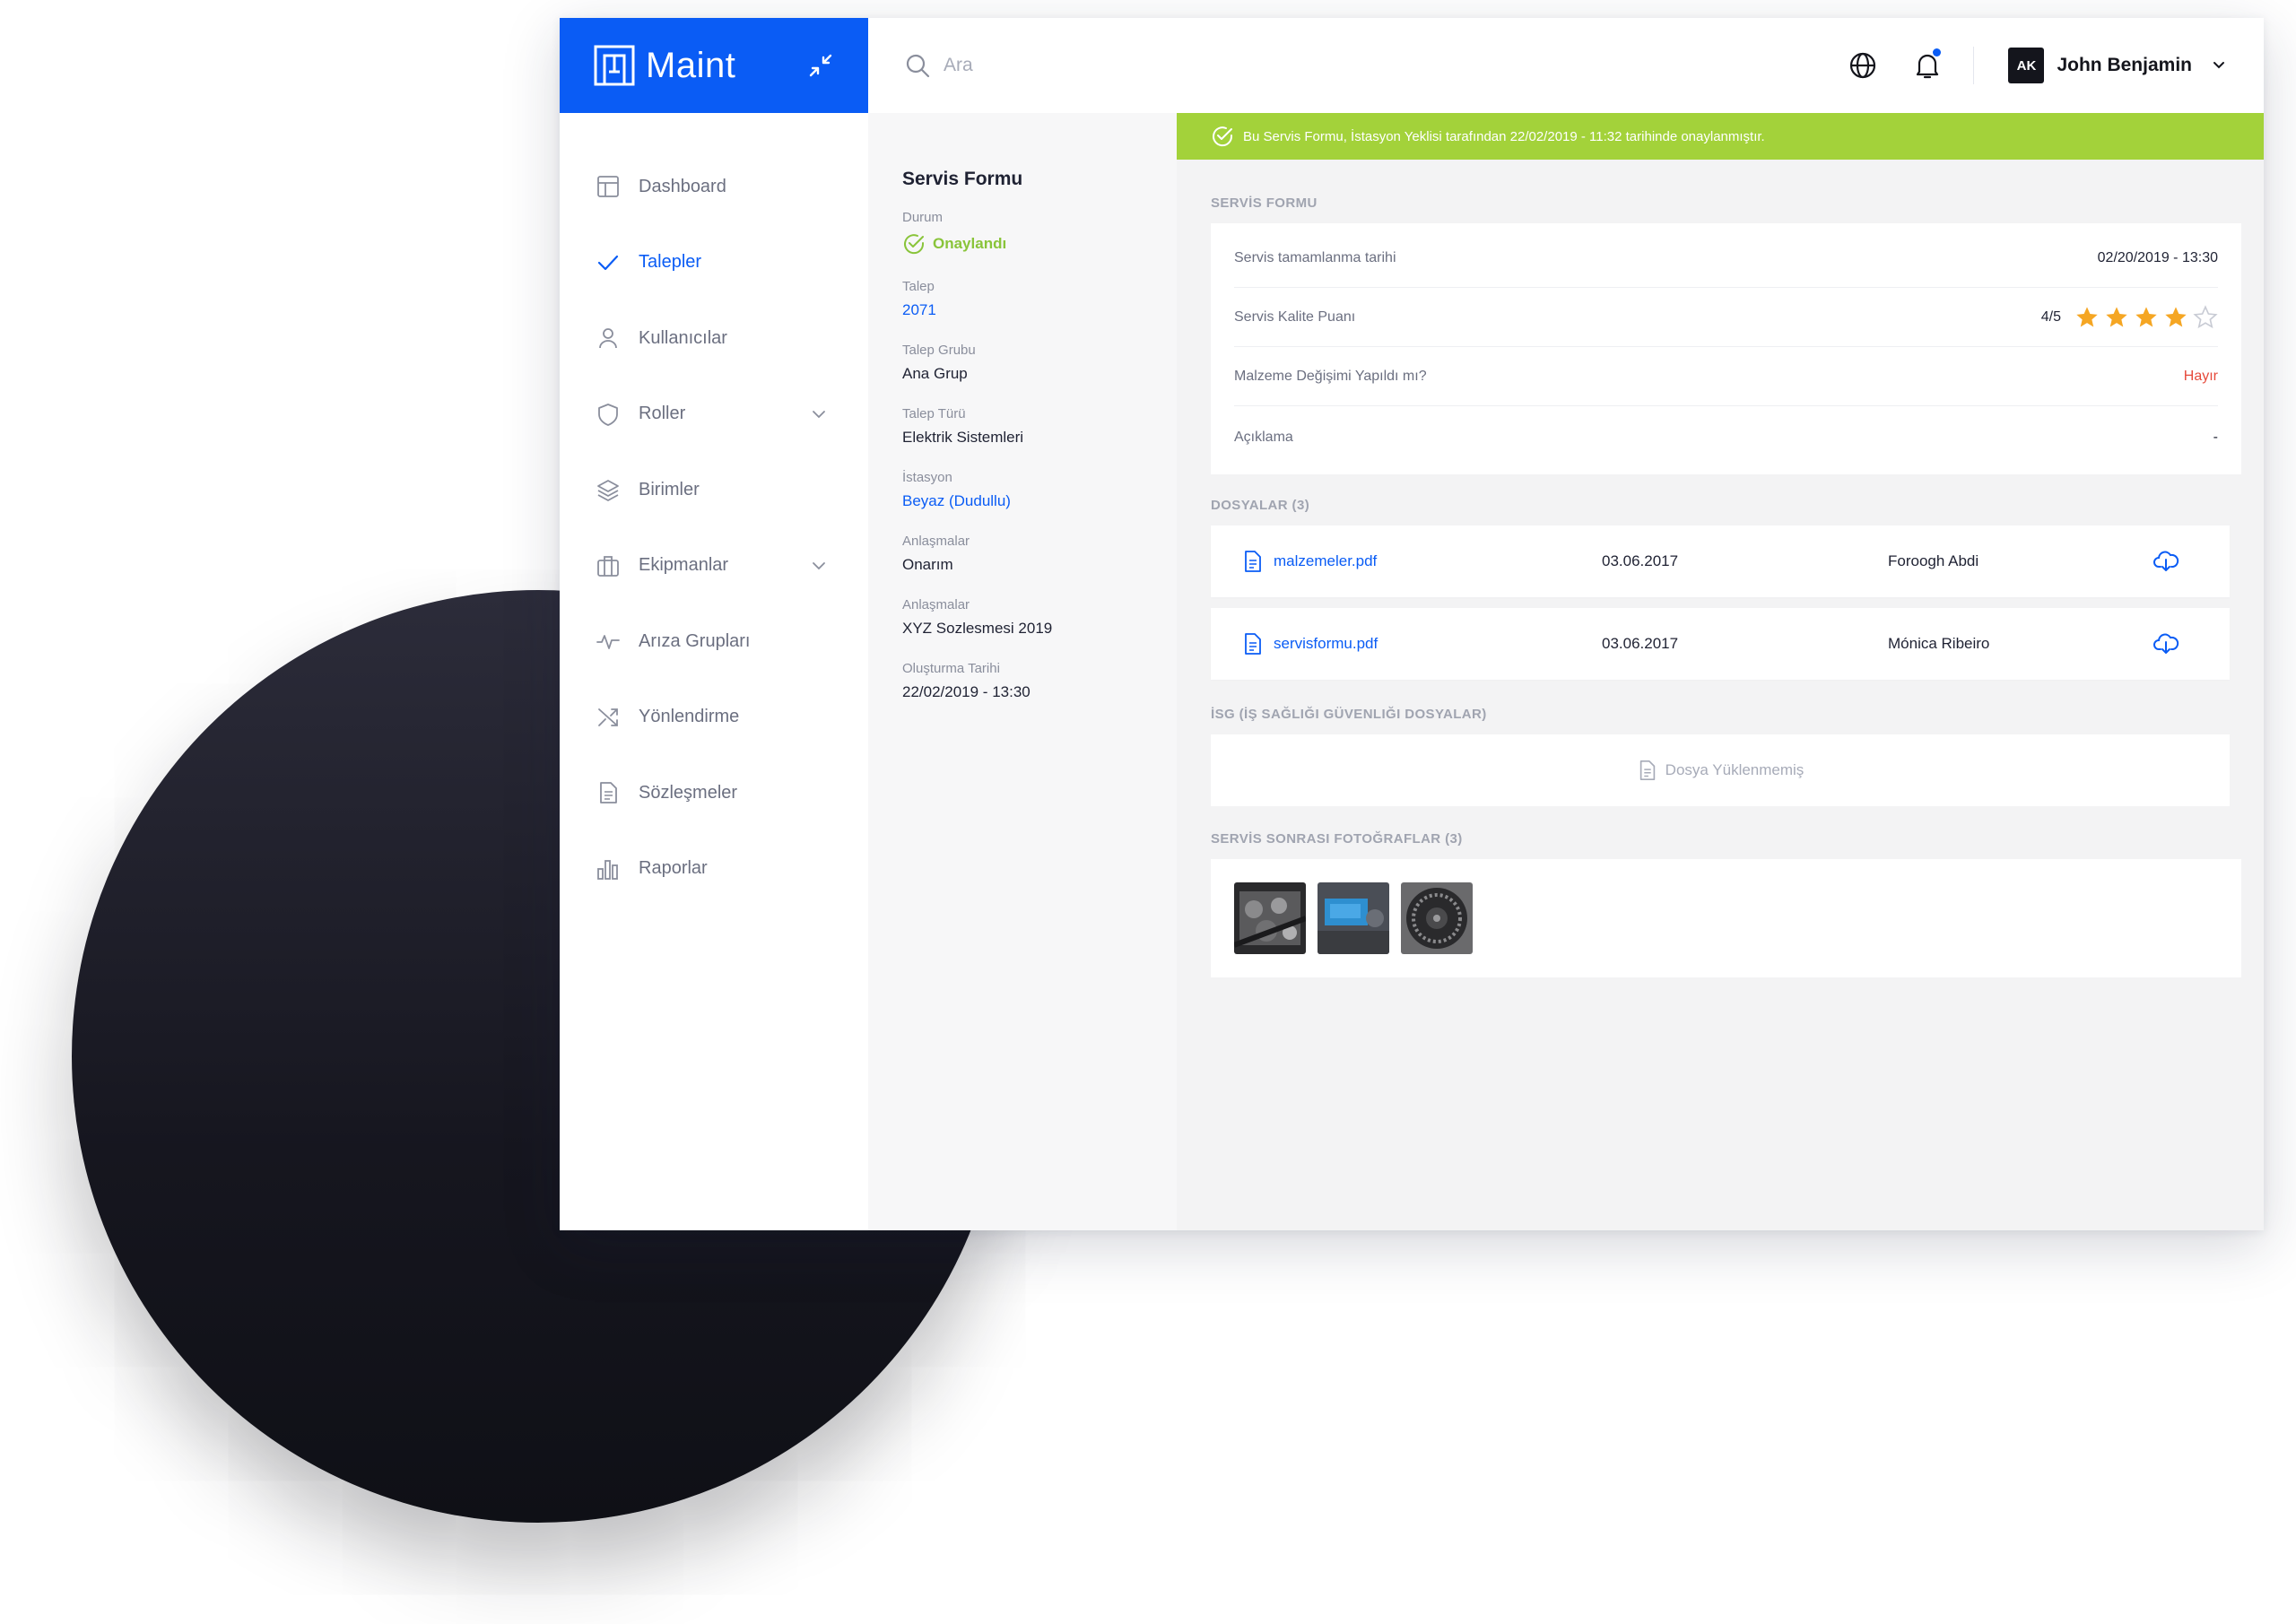  I want to click on sidebar-item-sozlesmeler: Sözleşmeler, so click(714, 793).